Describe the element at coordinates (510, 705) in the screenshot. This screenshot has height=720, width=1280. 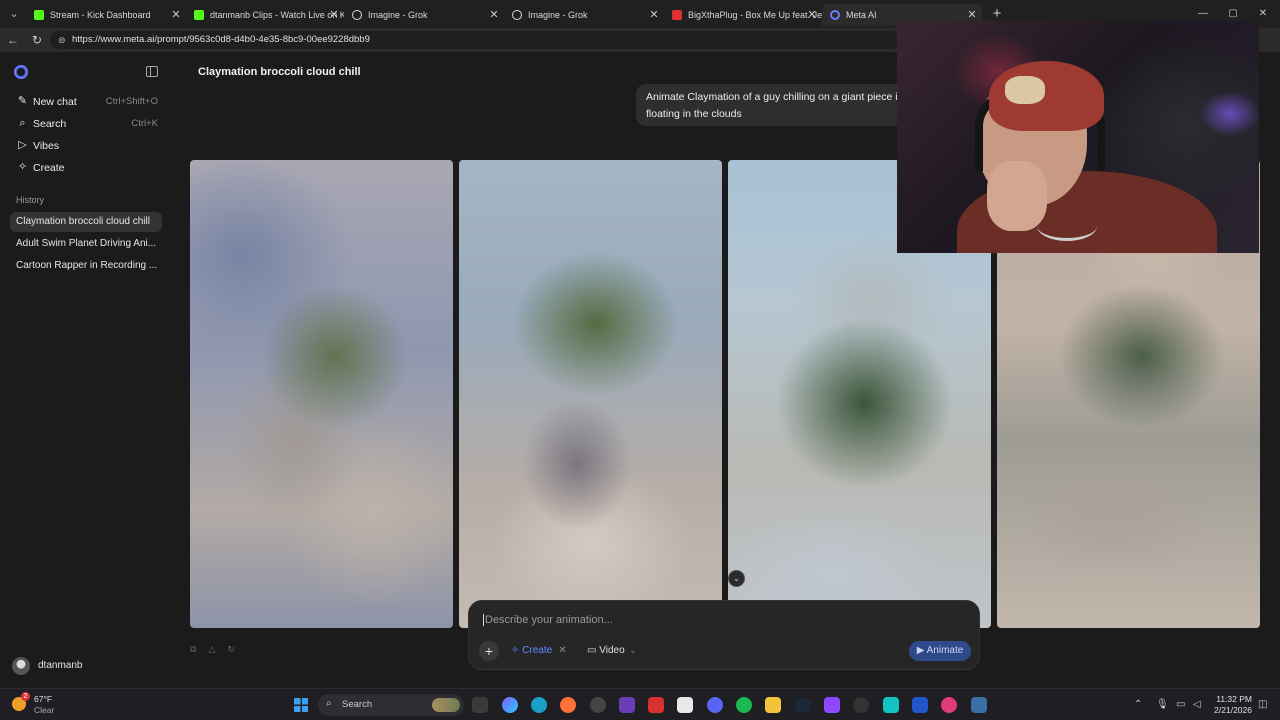
I see `copilot-icon` at that location.